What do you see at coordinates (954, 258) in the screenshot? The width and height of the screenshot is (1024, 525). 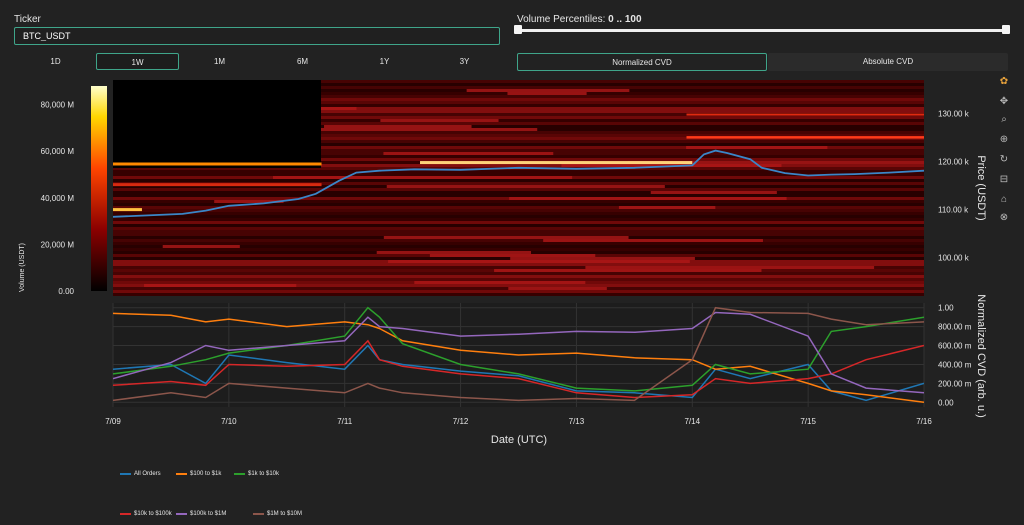 I see `price-tick-label: 100.00 k` at bounding box center [954, 258].